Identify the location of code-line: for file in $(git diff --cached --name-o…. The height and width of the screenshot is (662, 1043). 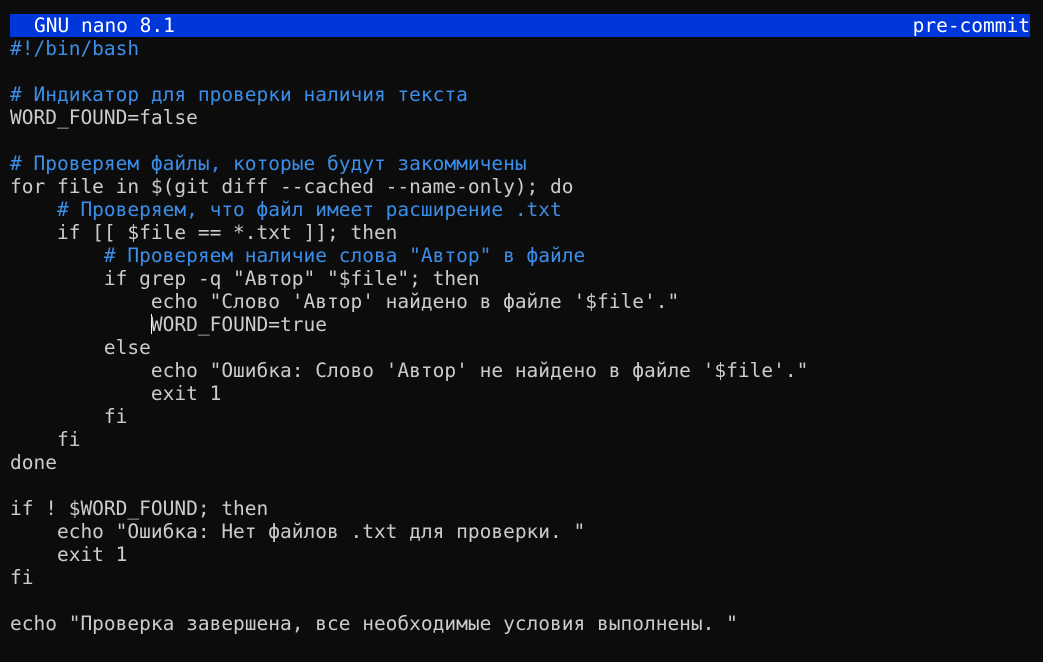
(292, 186).